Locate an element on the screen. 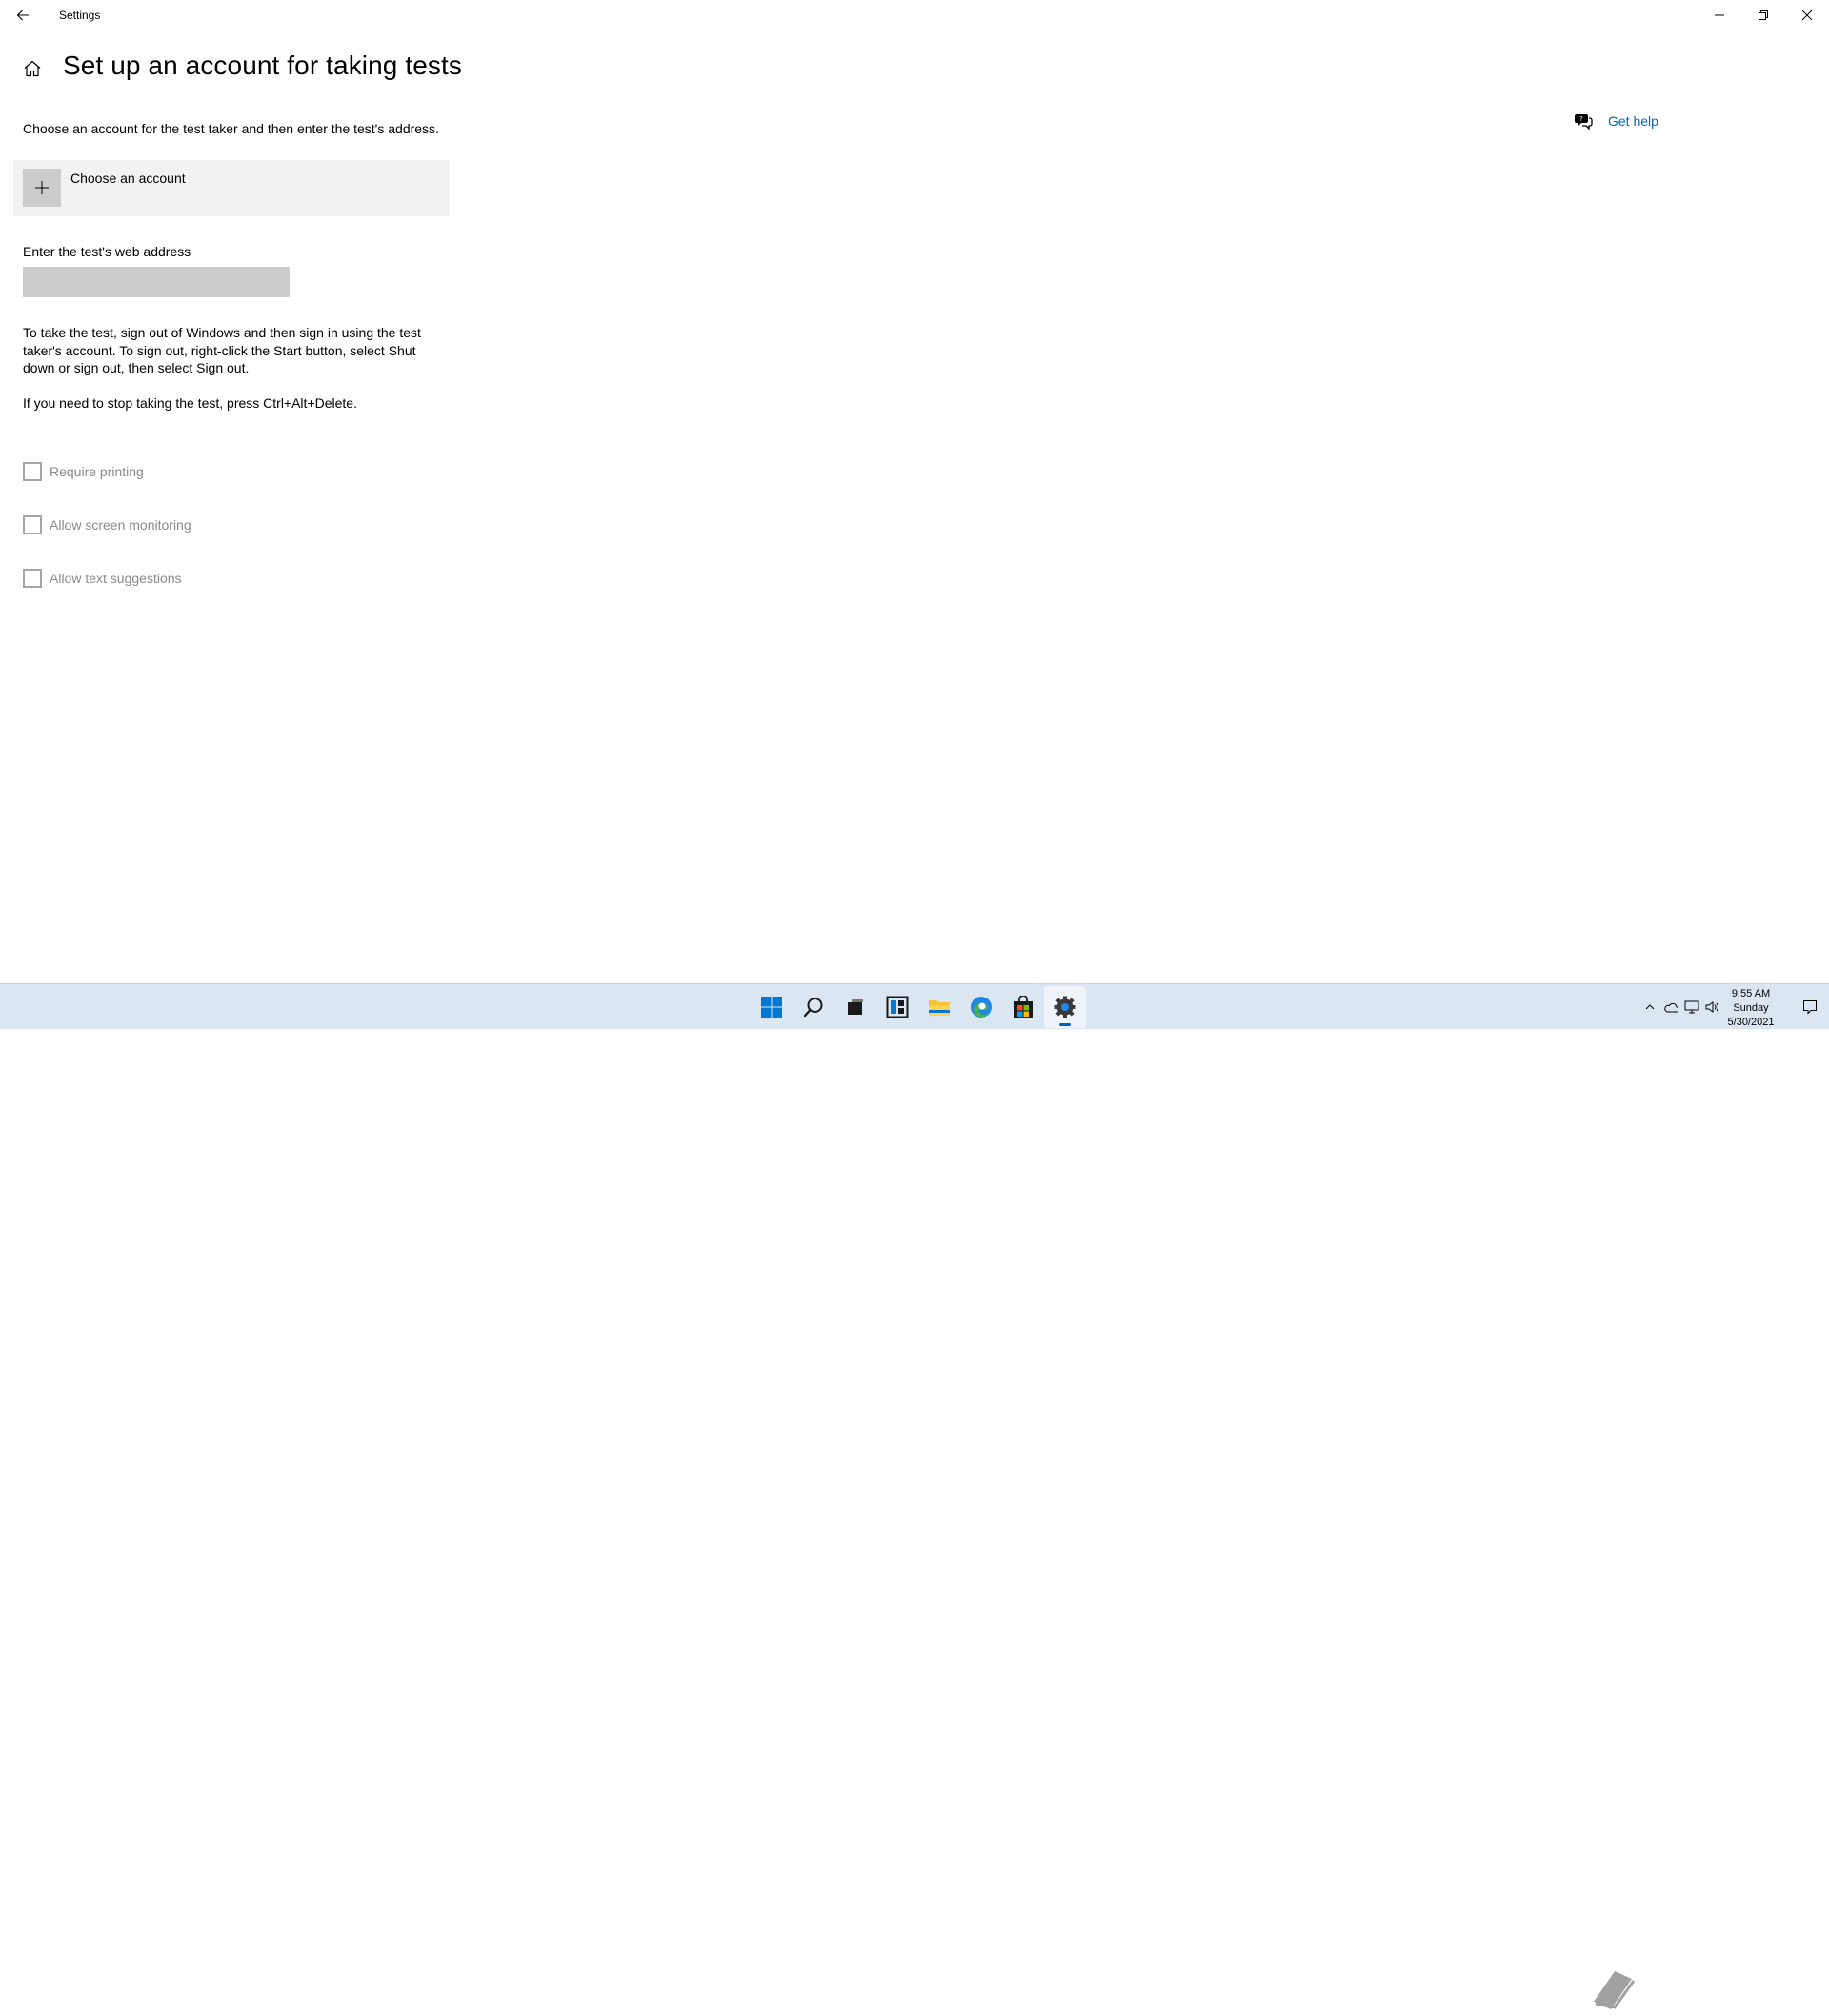 The image size is (1829, 2016). notification-icon is located at coordinates (1810, 1008).